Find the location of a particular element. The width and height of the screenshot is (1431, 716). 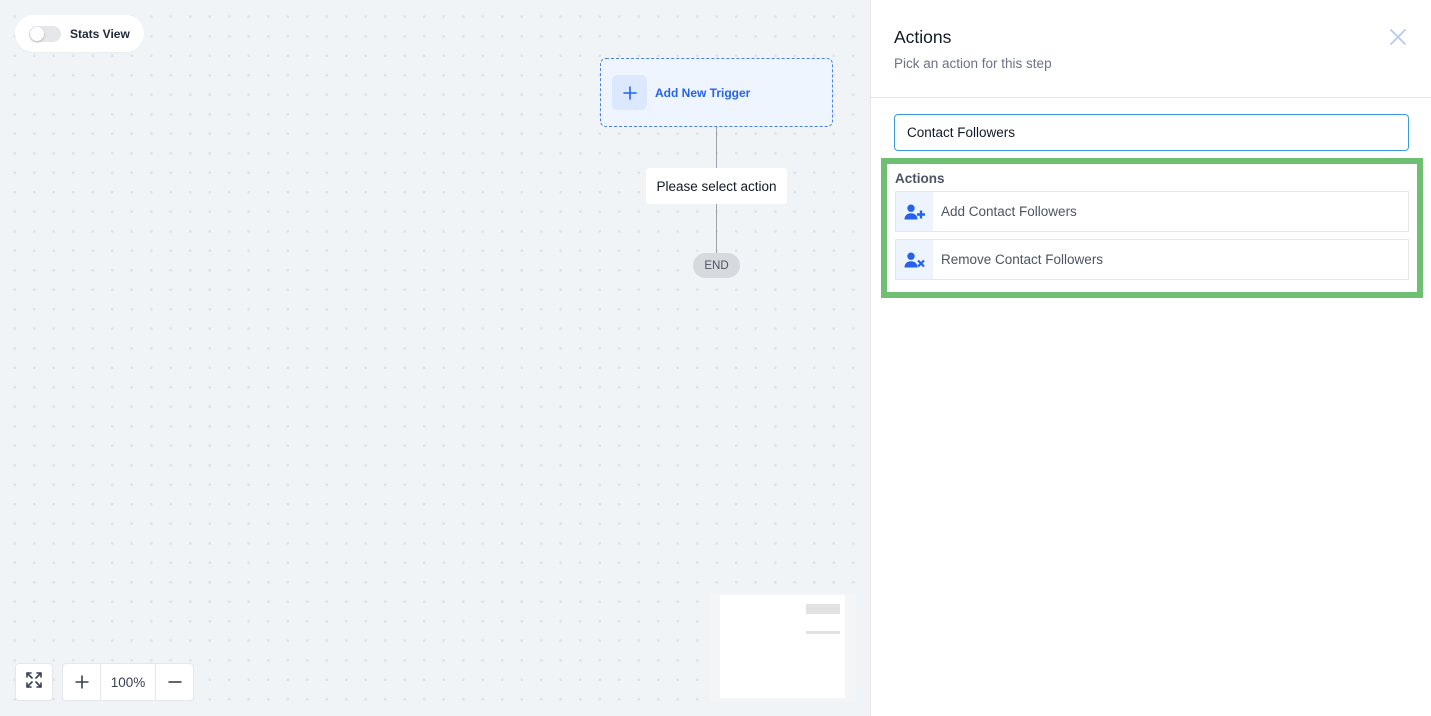

select-action-label: Please select action is located at coordinates (716, 186).